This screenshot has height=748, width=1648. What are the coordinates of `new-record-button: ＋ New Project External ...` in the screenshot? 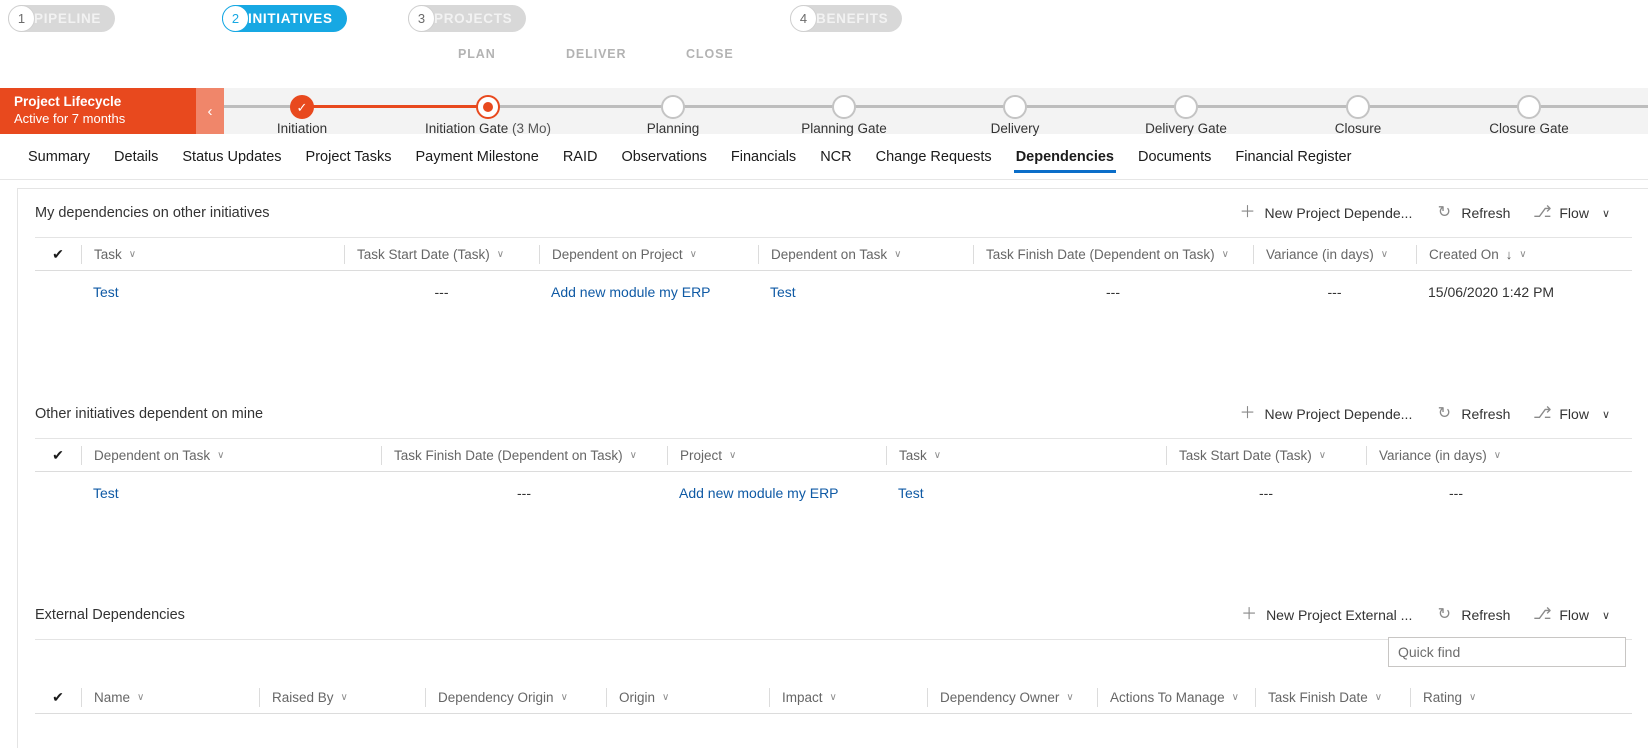 It's located at (1326, 615).